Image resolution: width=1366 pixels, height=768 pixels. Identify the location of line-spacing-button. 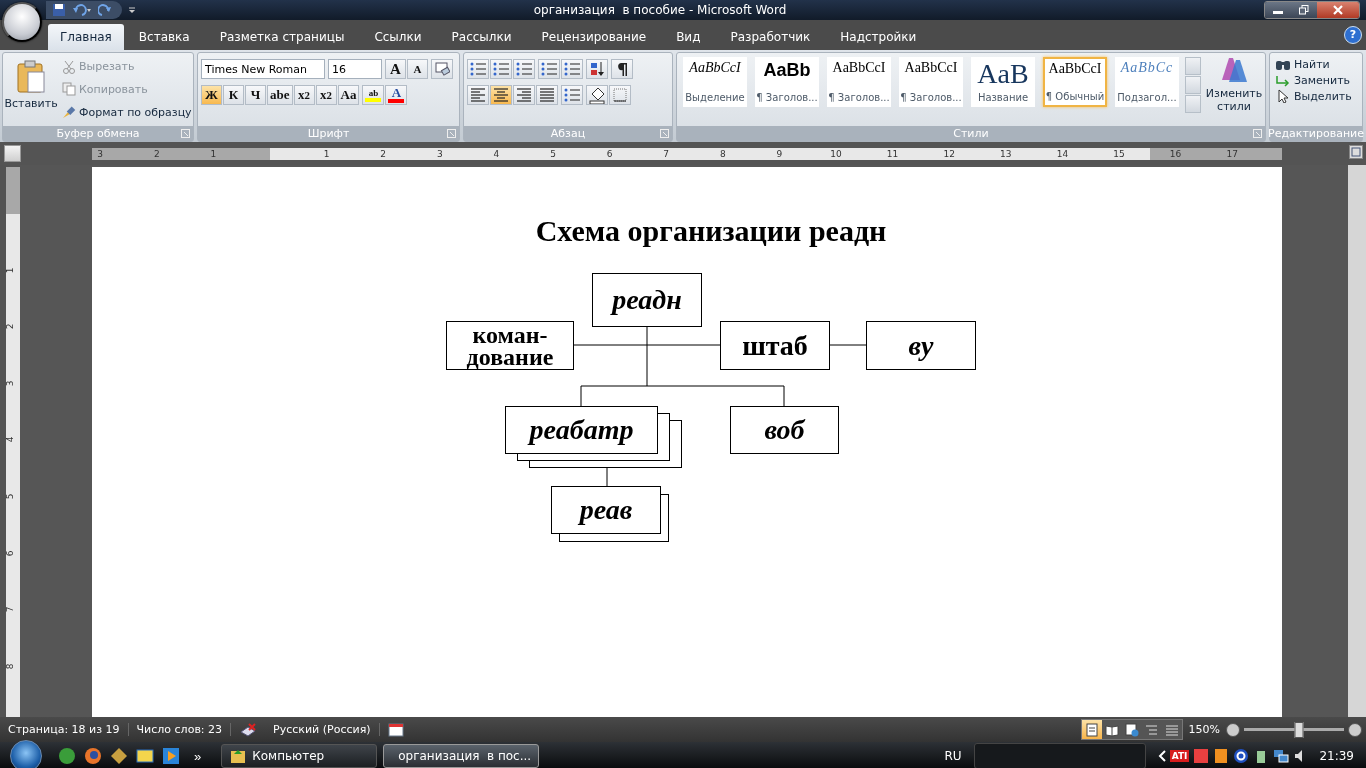
(572, 95).